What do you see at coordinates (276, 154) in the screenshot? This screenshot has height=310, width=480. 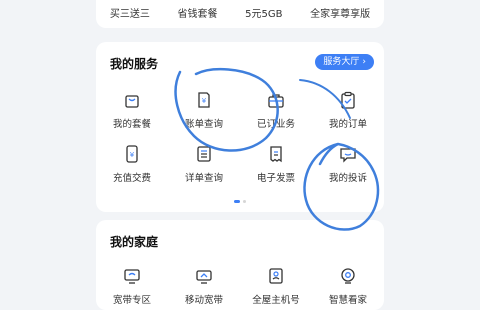 I see `invoice-icon` at bounding box center [276, 154].